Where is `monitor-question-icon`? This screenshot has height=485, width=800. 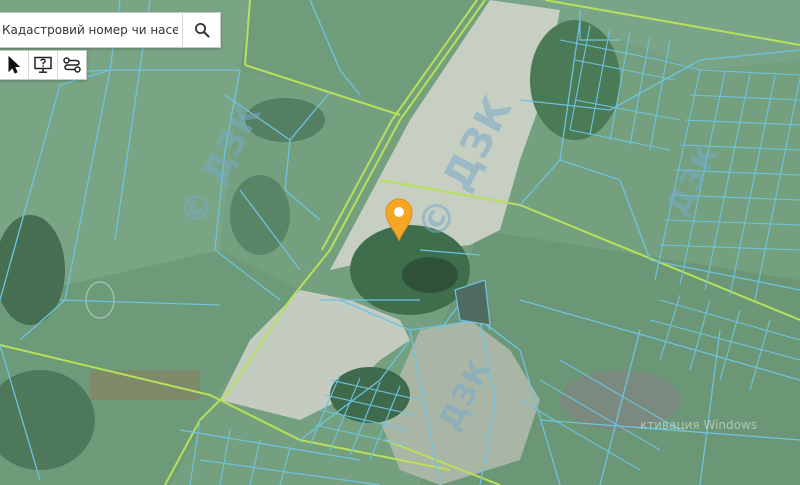 monitor-question-icon is located at coordinates (43, 64).